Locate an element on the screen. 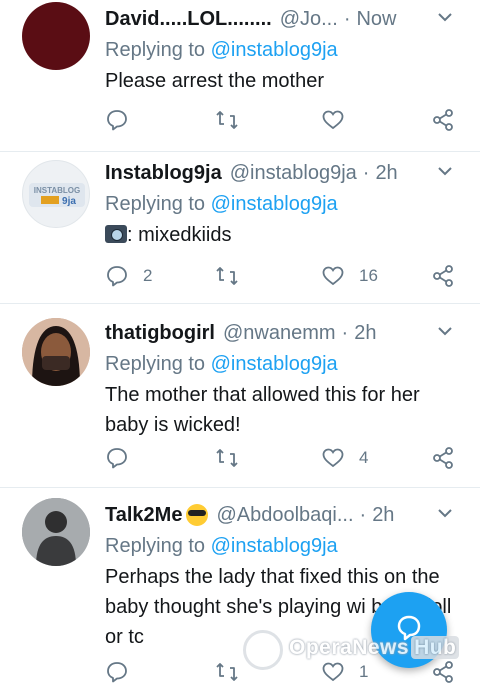 This screenshot has width=480, height=691. watermark: OperaNews Hub is located at coordinates (358, 650).